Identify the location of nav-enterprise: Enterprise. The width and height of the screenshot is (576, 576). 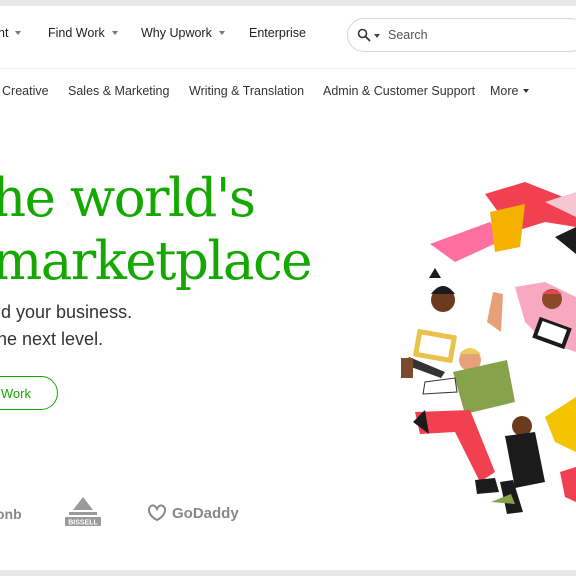
(277, 33).